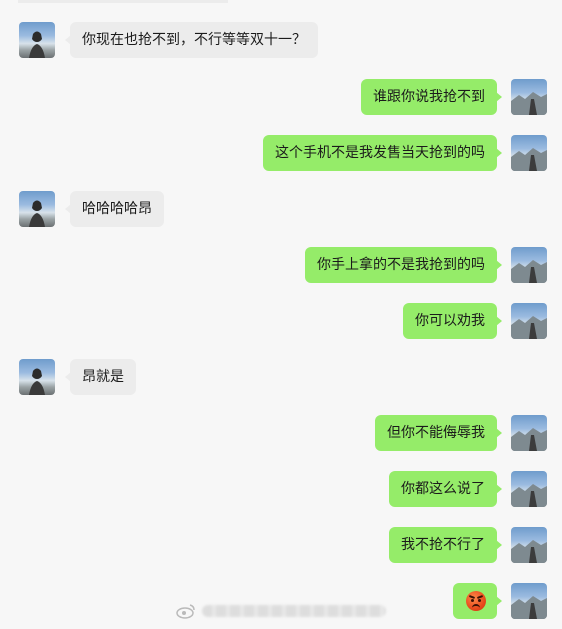 This screenshot has width=562, height=629. I want to click on watermark, so click(281, 611).